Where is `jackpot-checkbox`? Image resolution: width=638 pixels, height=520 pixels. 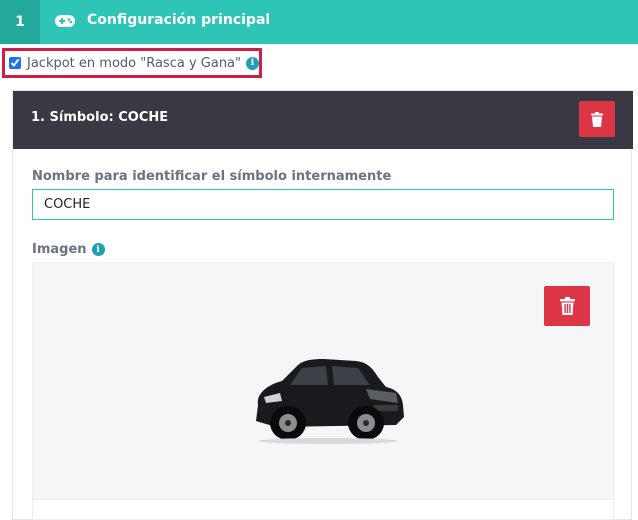
jackpot-checkbox is located at coordinates (15, 63).